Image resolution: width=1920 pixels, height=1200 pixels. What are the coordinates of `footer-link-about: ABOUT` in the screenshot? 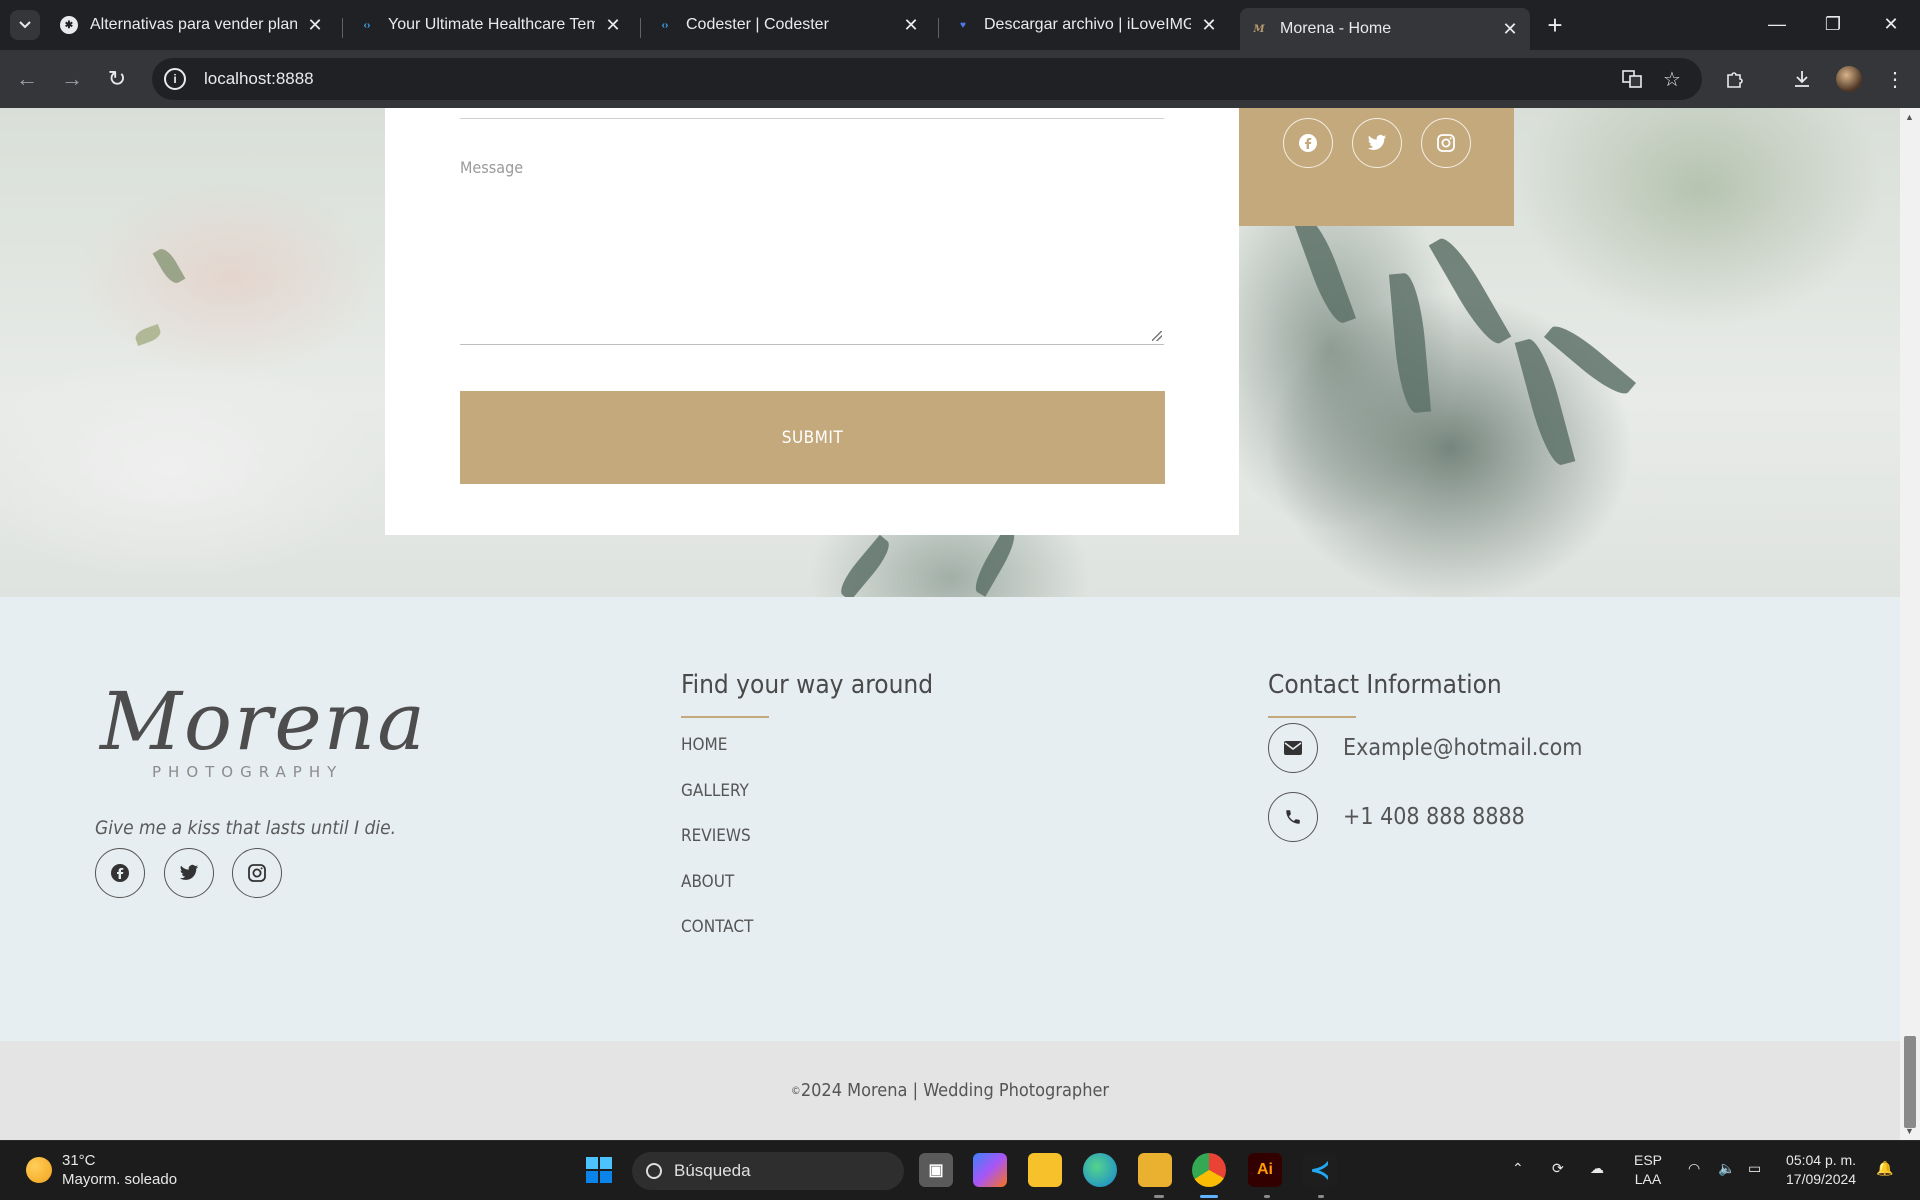 It's located at (707, 882).